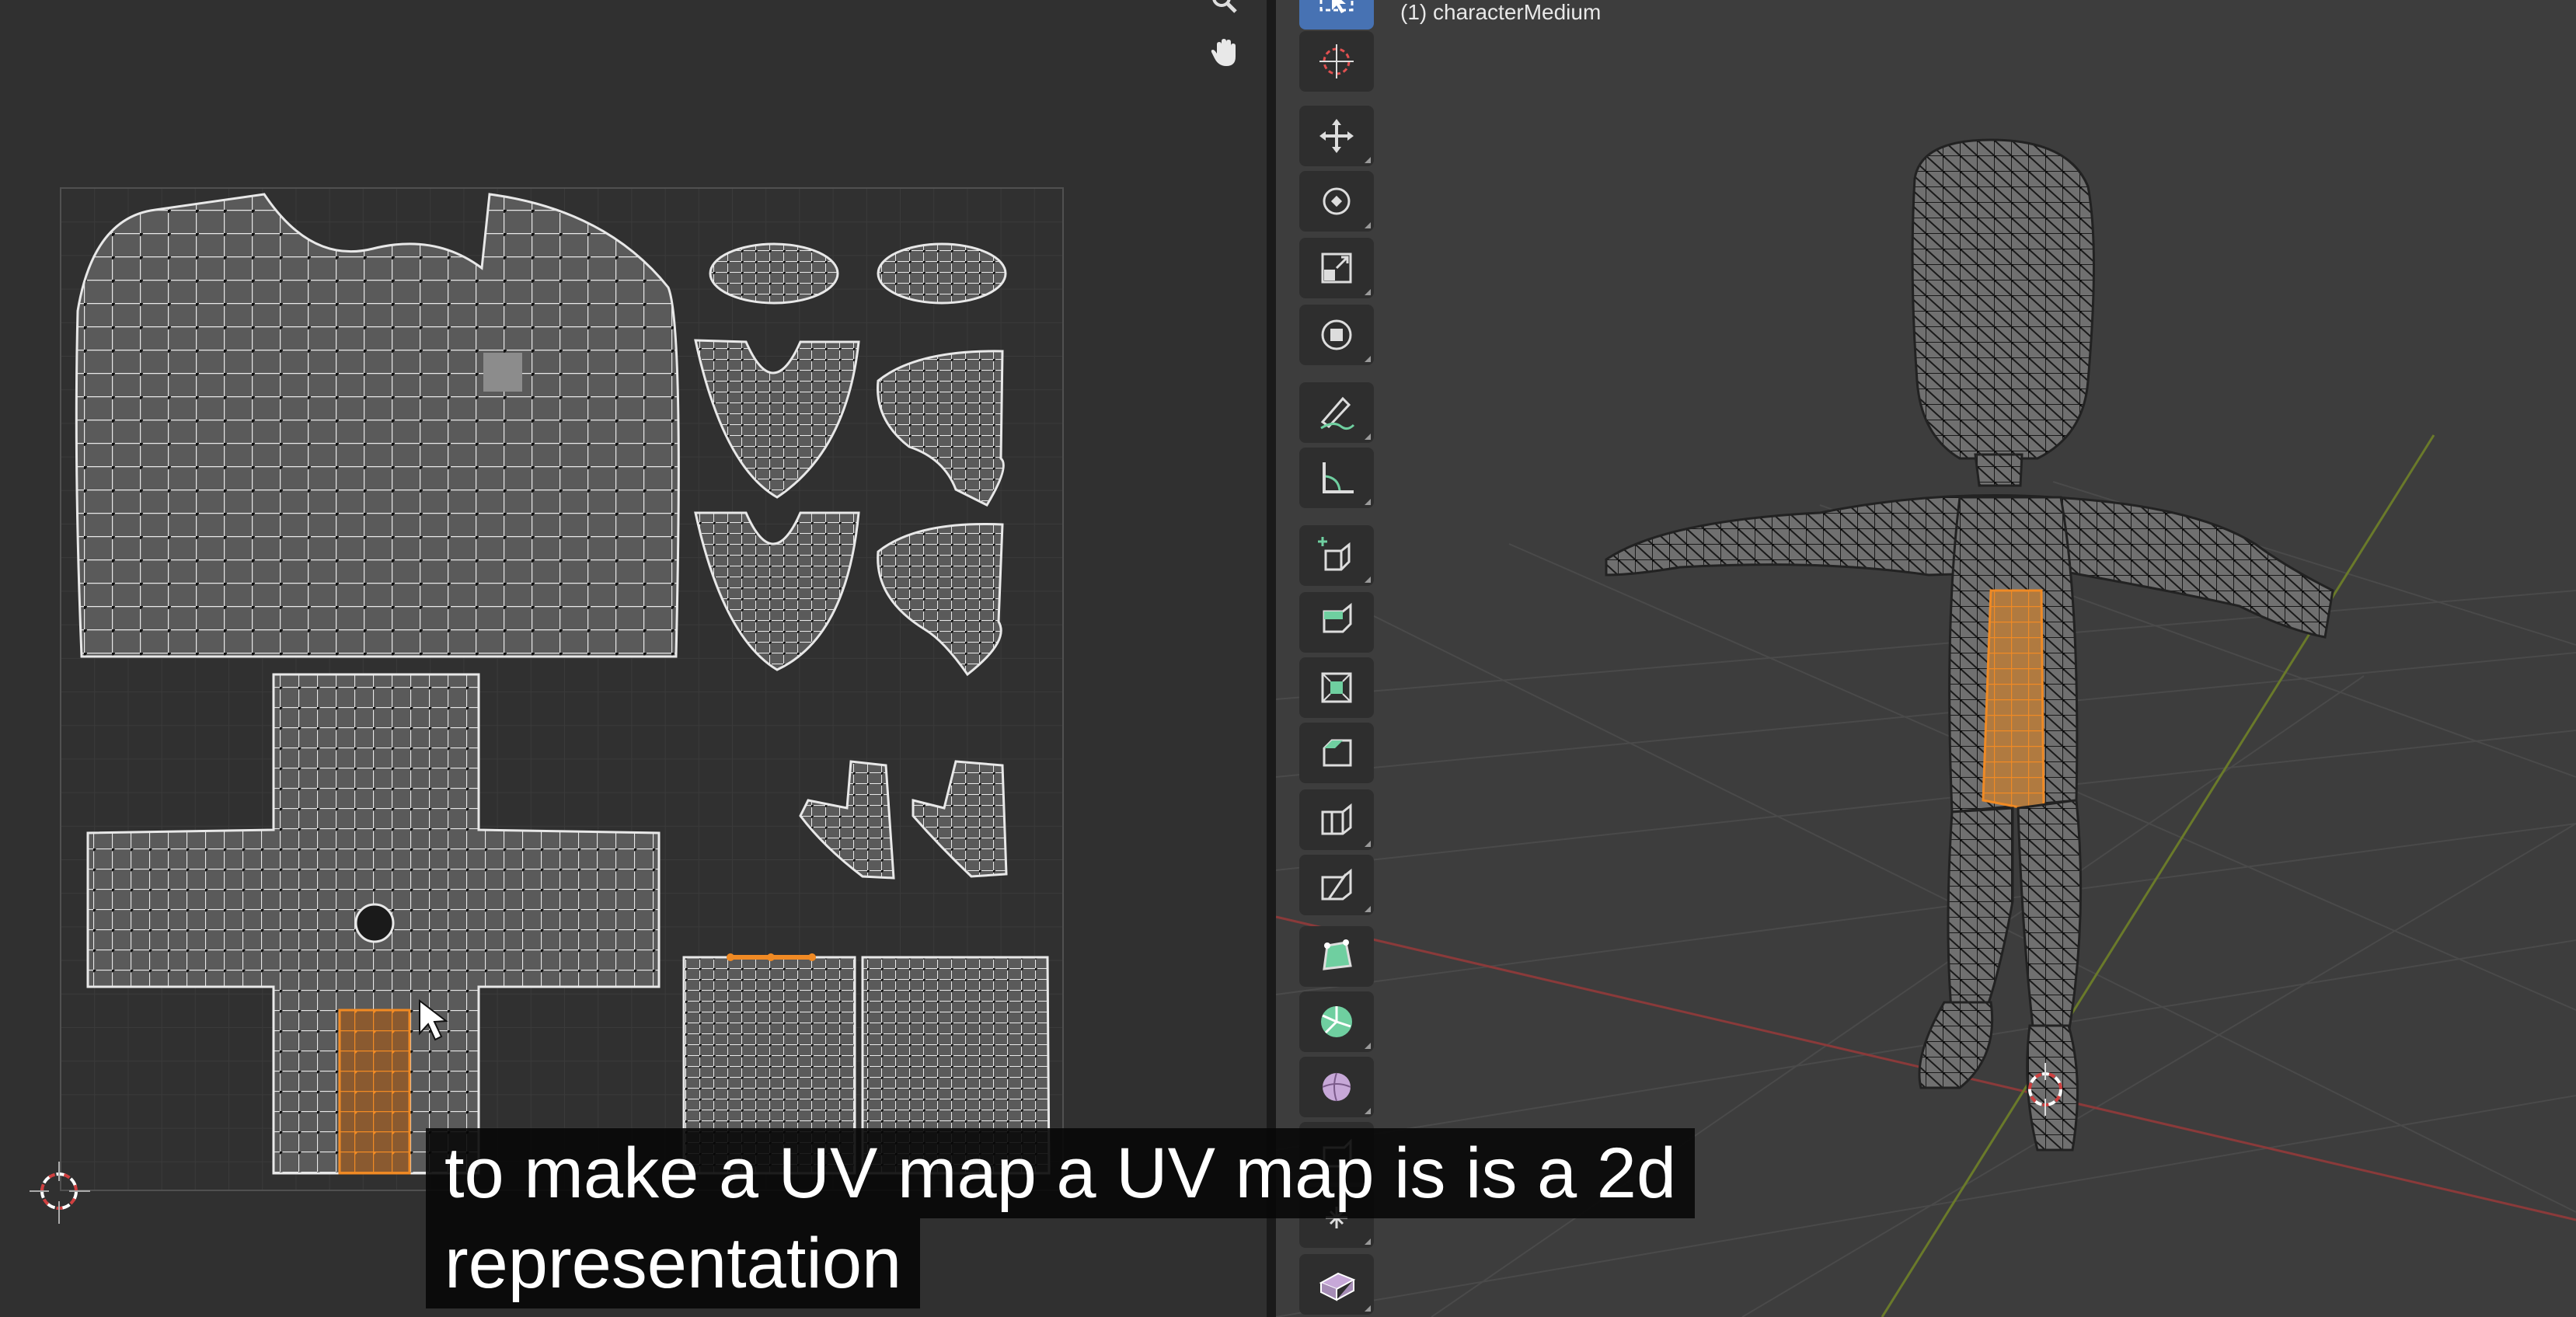 The height and width of the screenshot is (1317, 2576). What do you see at coordinates (673, 1263) in the screenshot?
I see `subtitle-line-2: representation` at bounding box center [673, 1263].